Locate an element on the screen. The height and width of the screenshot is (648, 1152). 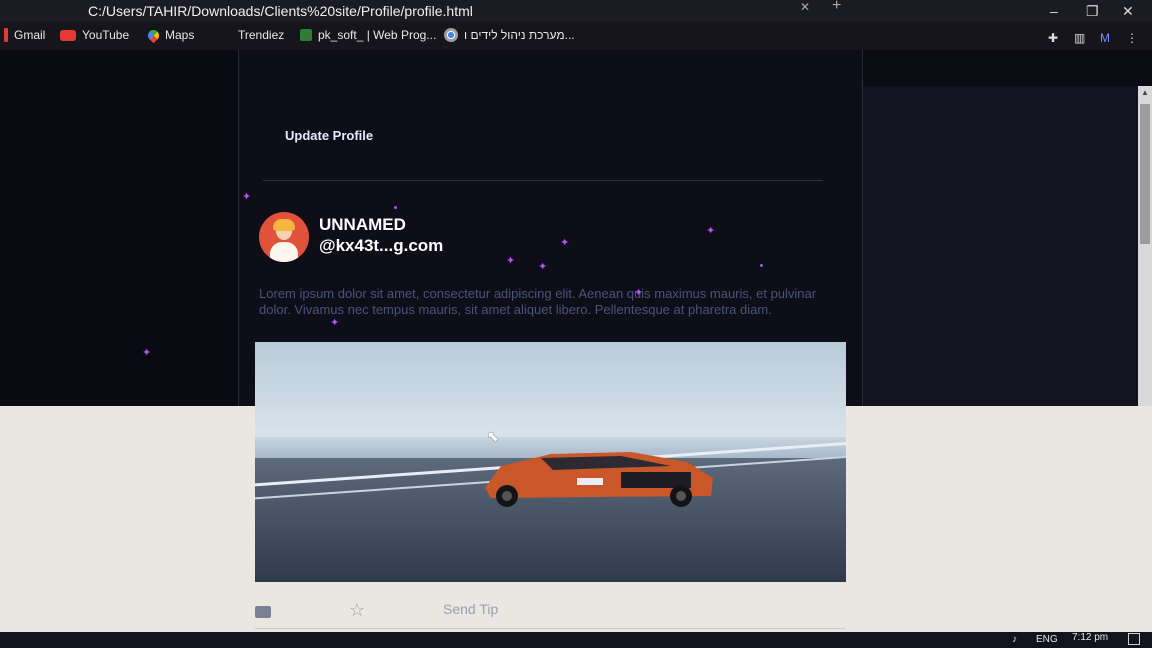
taskbar: ♪ ENG 7:12 pm is located at coordinates (576, 640).